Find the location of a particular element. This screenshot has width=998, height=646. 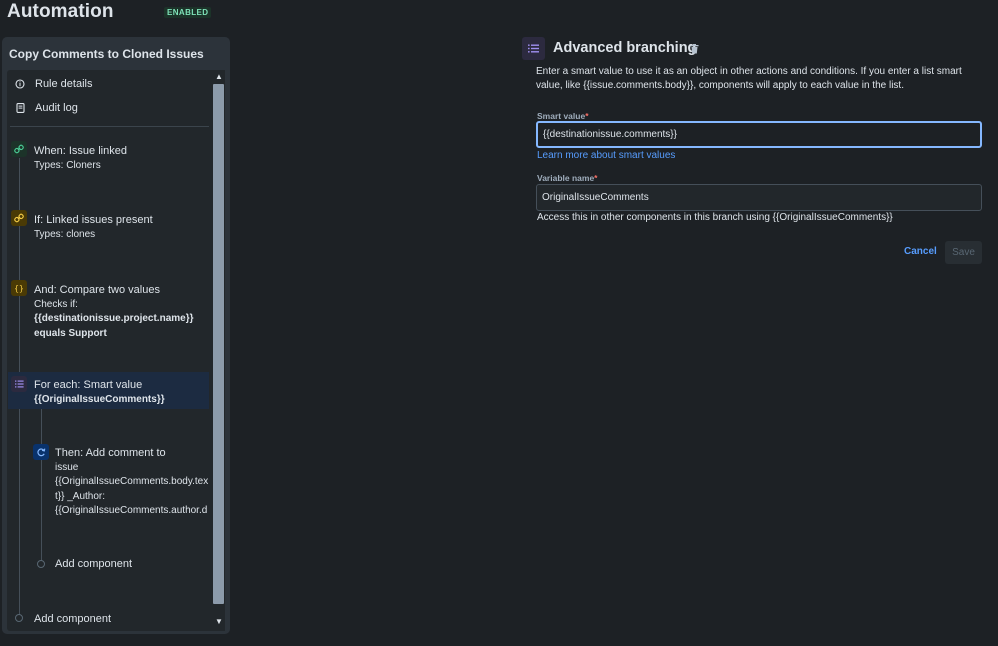

condition2-operator: equals Support is located at coordinates (70, 333).